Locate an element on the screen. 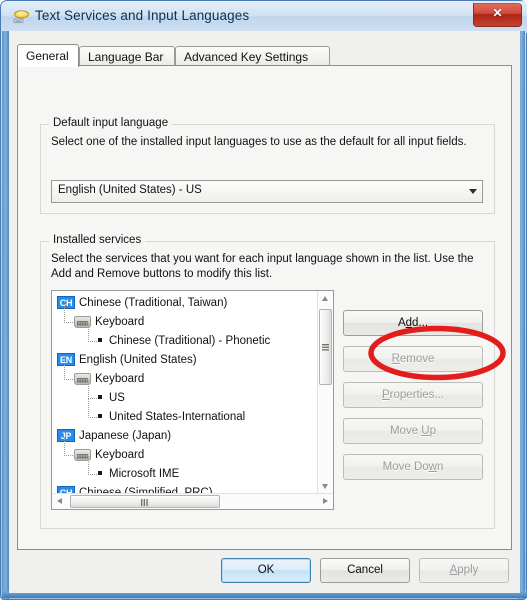  tree-row: United States-International is located at coordinates (188, 413).